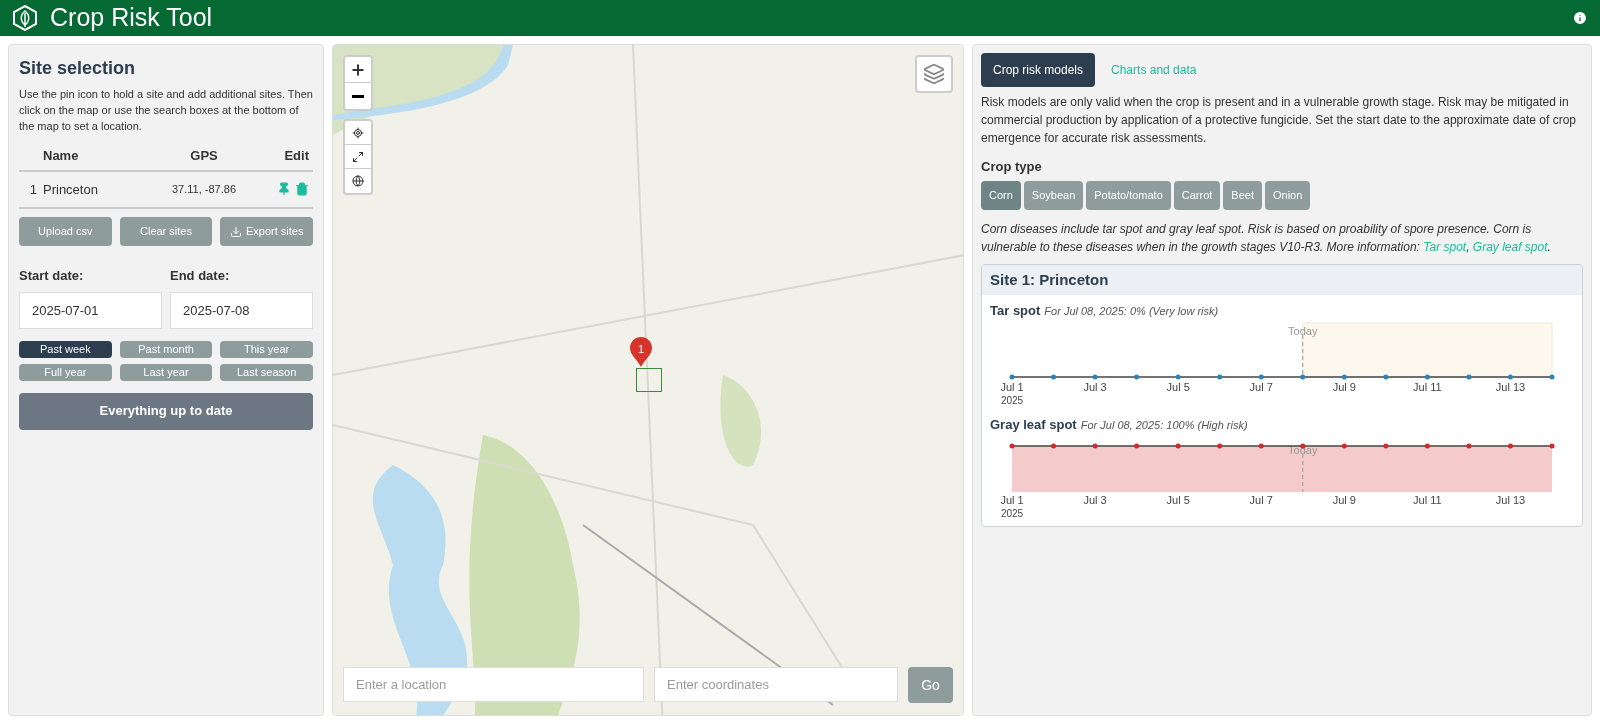 This screenshot has width=1600, height=724. Describe the element at coordinates (358, 69) in the screenshot. I see `plus-icon` at that location.